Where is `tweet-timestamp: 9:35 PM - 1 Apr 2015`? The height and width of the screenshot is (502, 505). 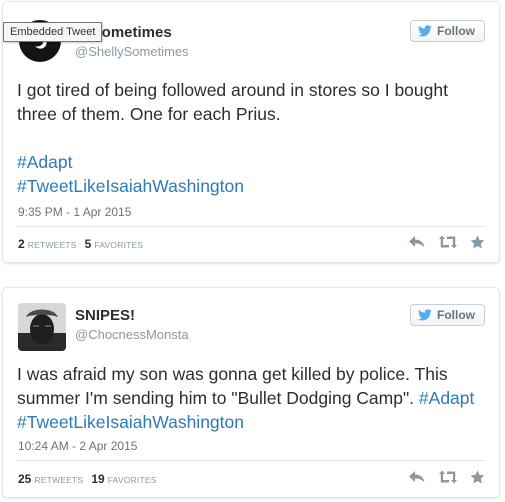
tweet-timestamp: 9:35 PM - 1 Apr 2015 is located at coordinates (74, 212).